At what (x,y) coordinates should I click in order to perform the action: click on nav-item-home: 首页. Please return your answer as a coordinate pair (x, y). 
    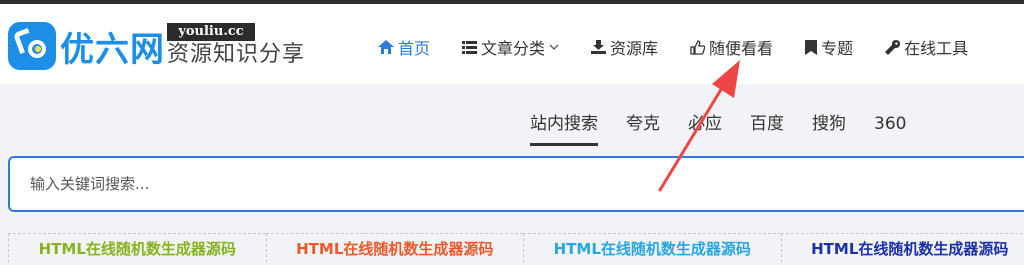
    Looking at the image, I should click on (404, 47).